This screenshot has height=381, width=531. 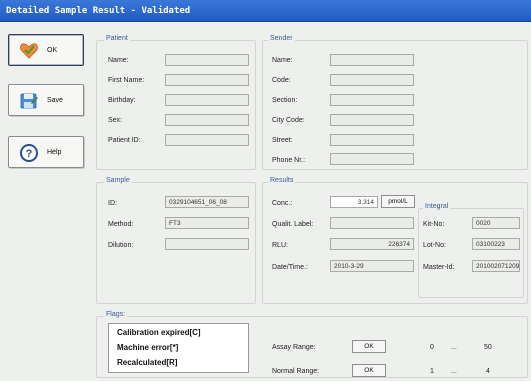 What do you see at coordinates (293, 224) in the screenshot?
I see `qualit-label: Qualit. Label:` at bounding box center [293, 224].